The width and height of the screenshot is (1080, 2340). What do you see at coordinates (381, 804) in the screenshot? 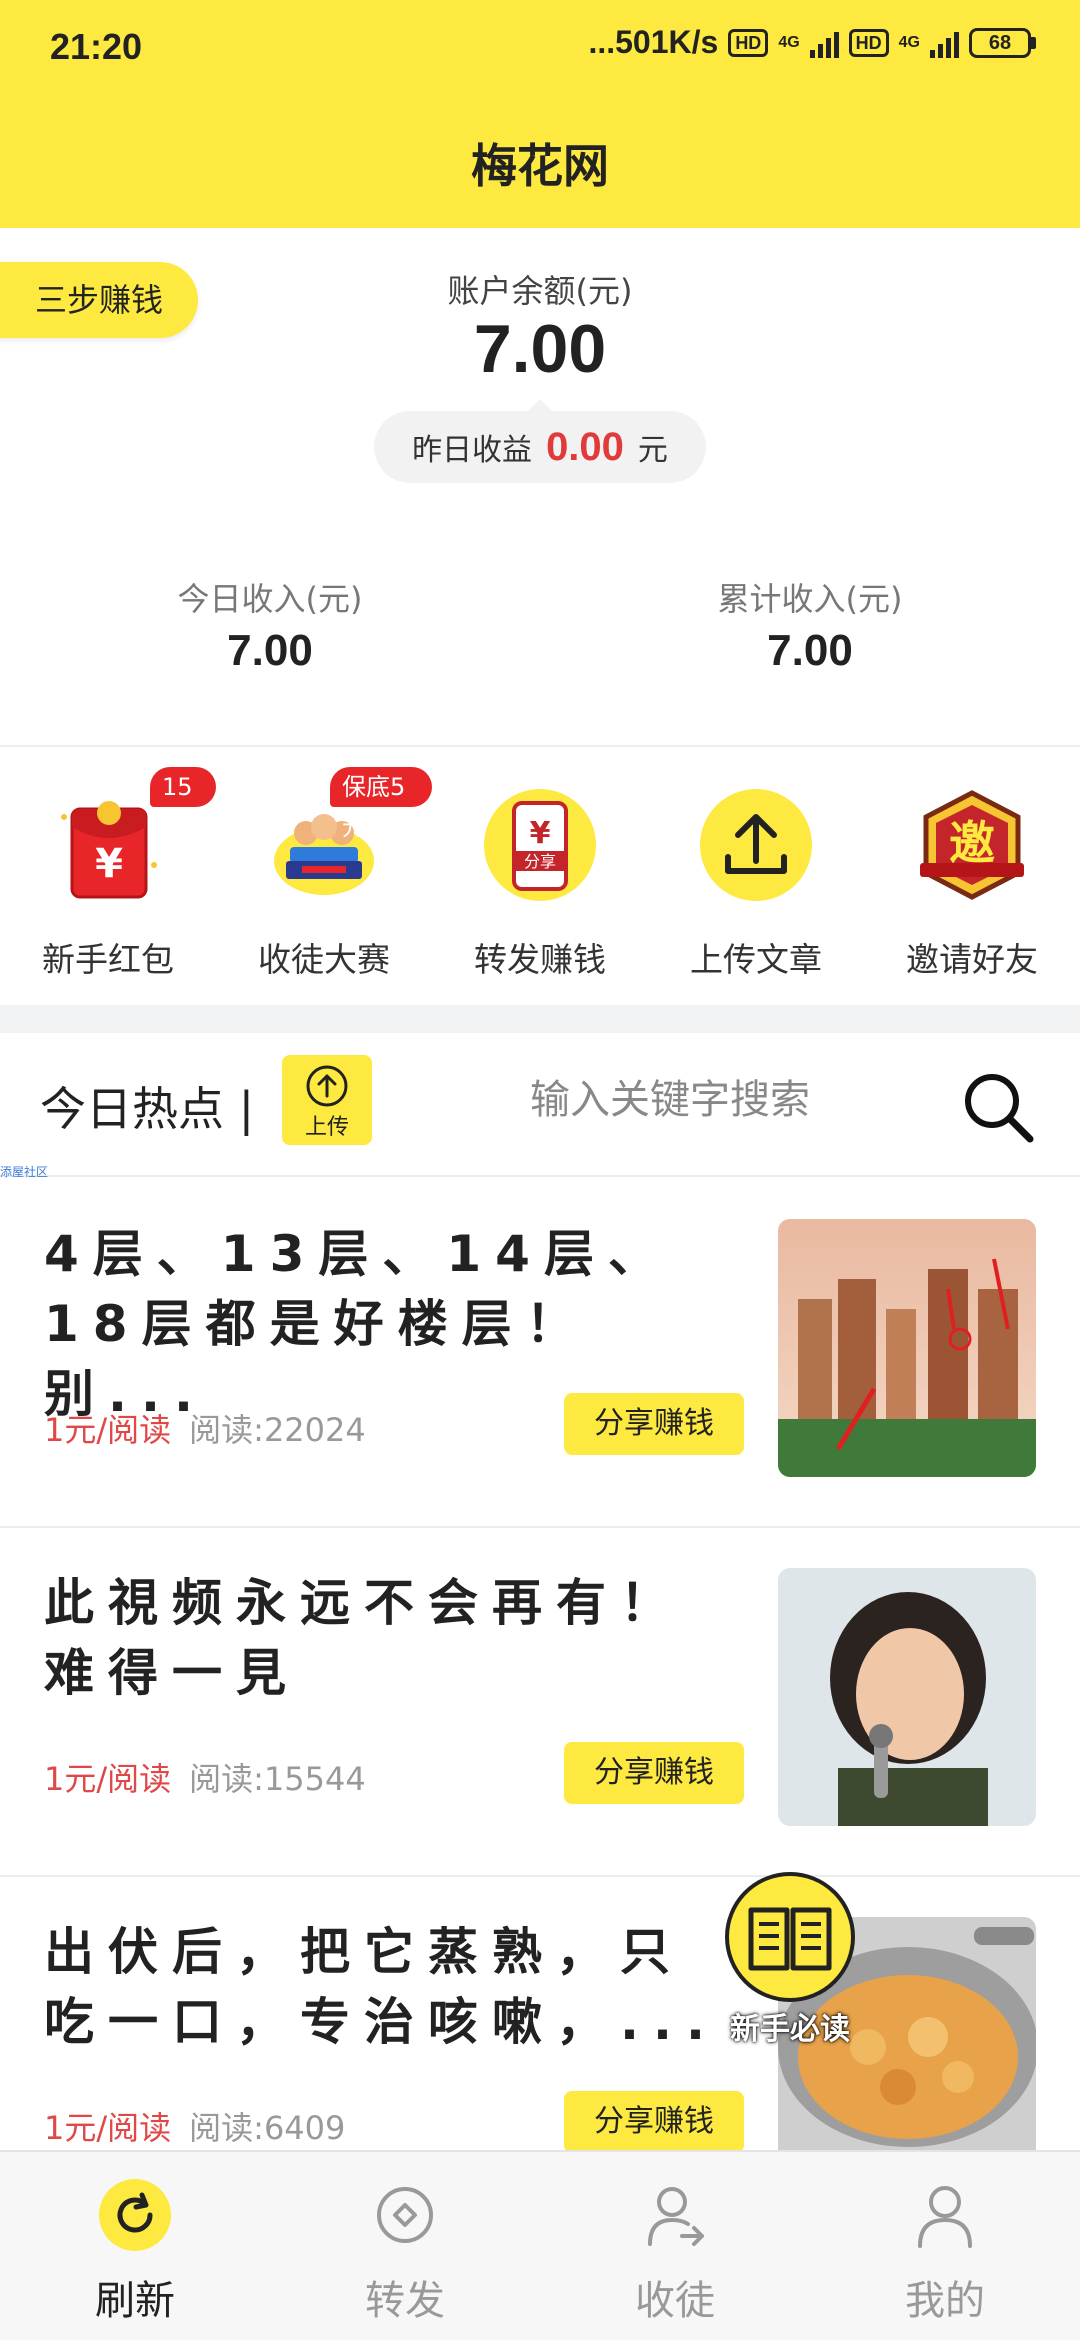
I see `recruit-badge: 保底5元` at bounding box center [381, 804].